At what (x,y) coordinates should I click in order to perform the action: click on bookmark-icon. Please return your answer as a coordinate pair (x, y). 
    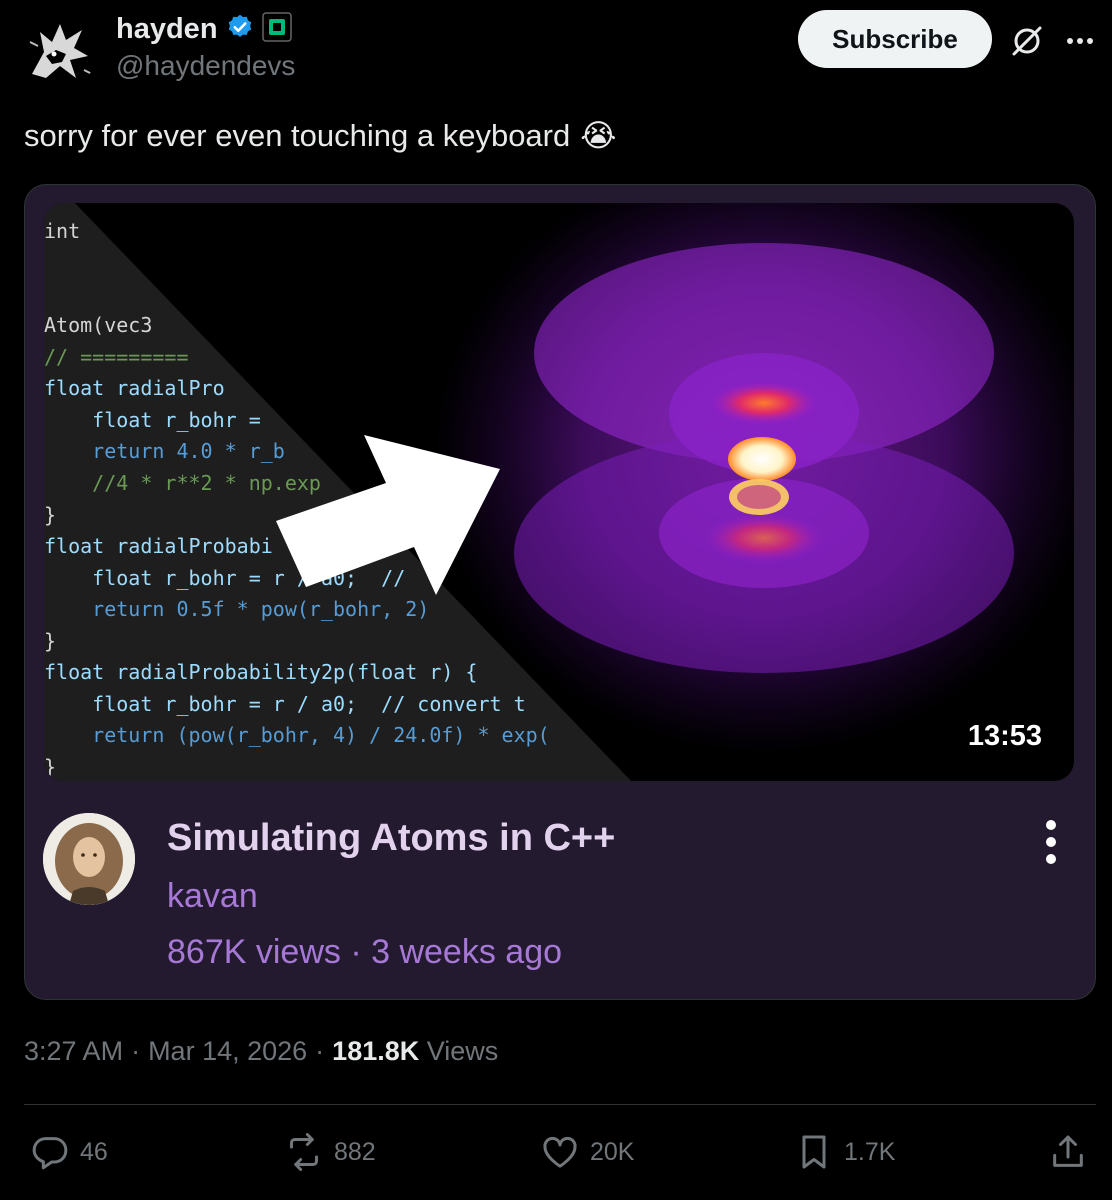
    Looking at the image, I should click on (814, 1152).